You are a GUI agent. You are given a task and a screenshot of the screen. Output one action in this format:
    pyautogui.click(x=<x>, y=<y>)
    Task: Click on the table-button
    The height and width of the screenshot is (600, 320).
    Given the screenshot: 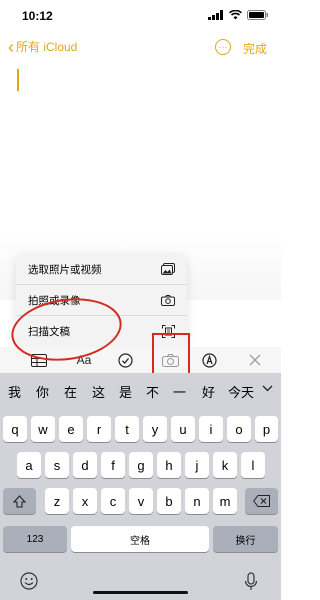 What is the action you would take?
    pyautogui.click(x=39, y=360)
    